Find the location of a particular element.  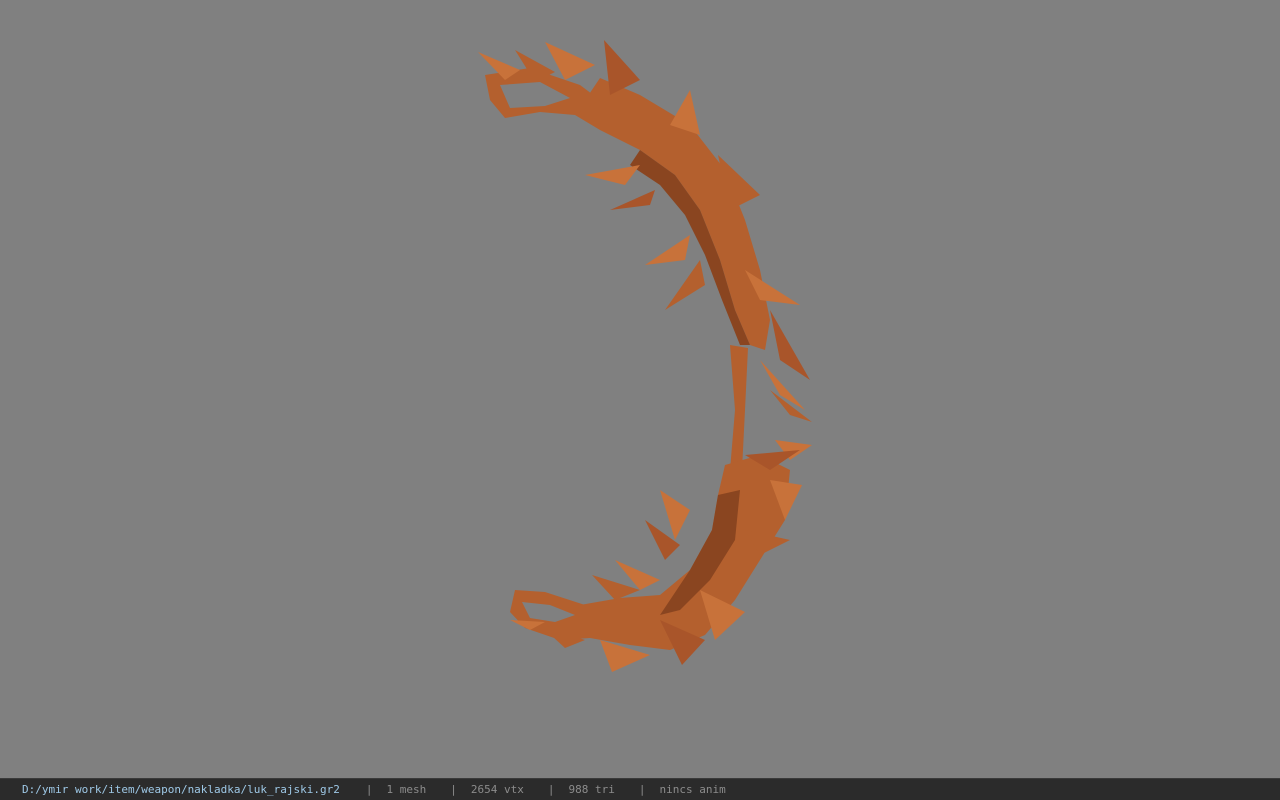

anim-status: nincs anim is located at coordinates (692, 789).